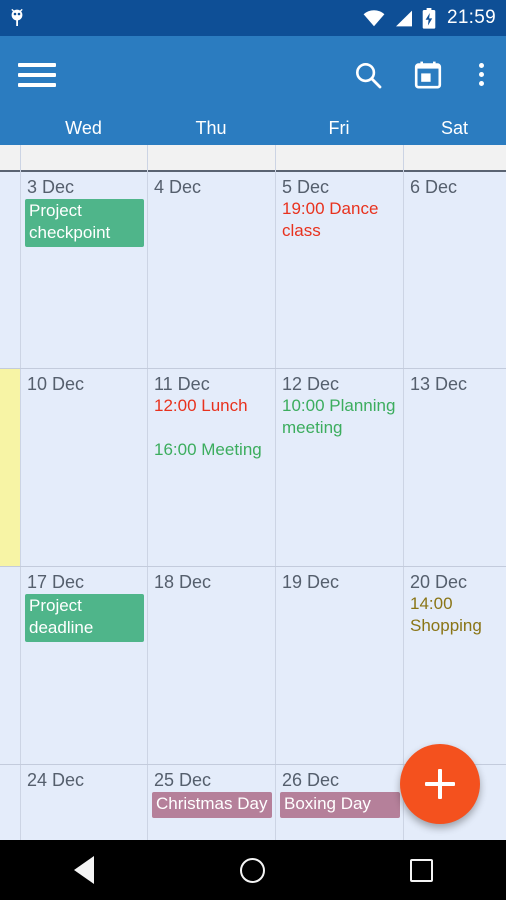 The height and width of the screenshot is (900, 506). I want to click on app-notification-icon, so click(17, 18).